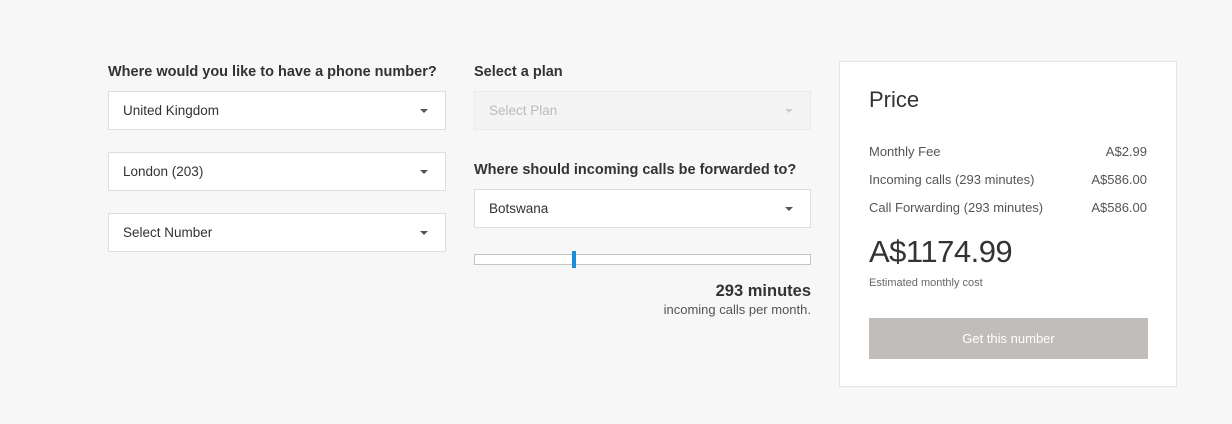 This screenshot has height=424, width=1232. What do you see at coordinates (519, 208) in the screenshot?
I see `forward-country-value: Botswana` at bounding box center [519, 208].